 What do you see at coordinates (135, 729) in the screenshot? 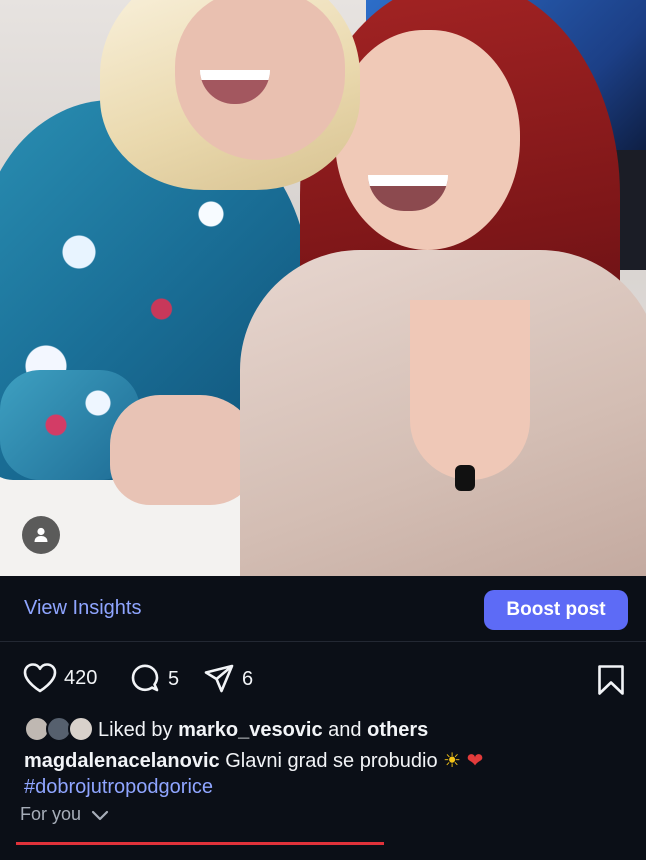
I see `liked-by-prefix: Liked by` at bounding box center [135, 729].